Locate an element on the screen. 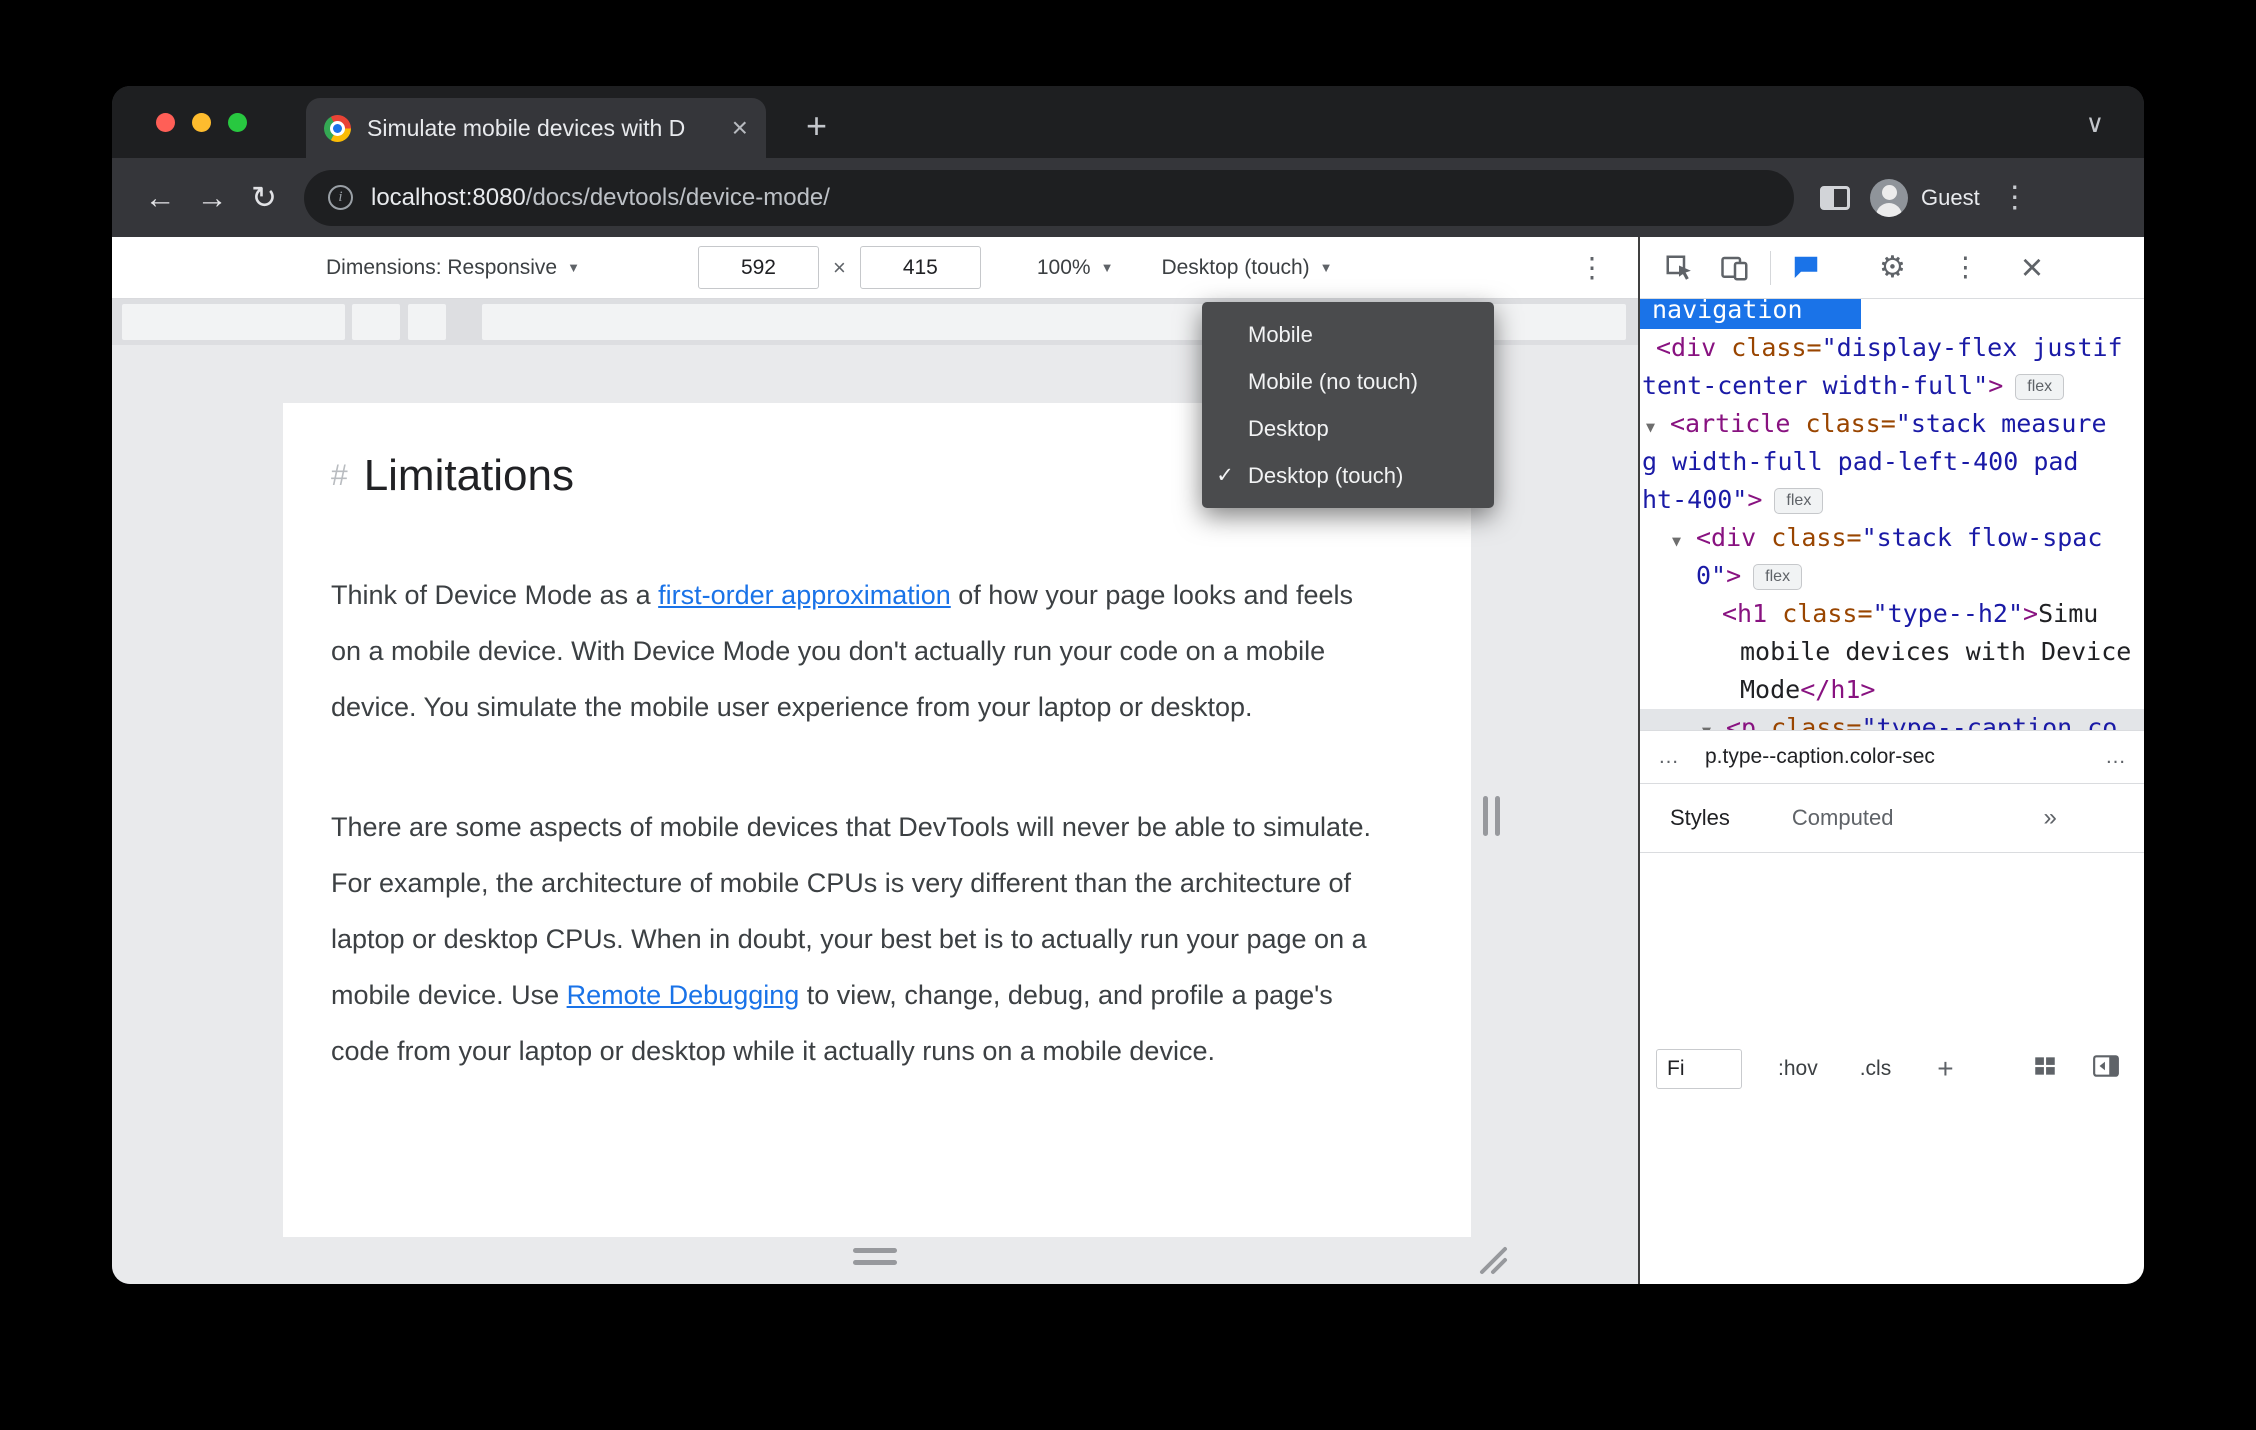  dom-tree-node: <div class="display-flex justif is located at coordinates (1892, 348).